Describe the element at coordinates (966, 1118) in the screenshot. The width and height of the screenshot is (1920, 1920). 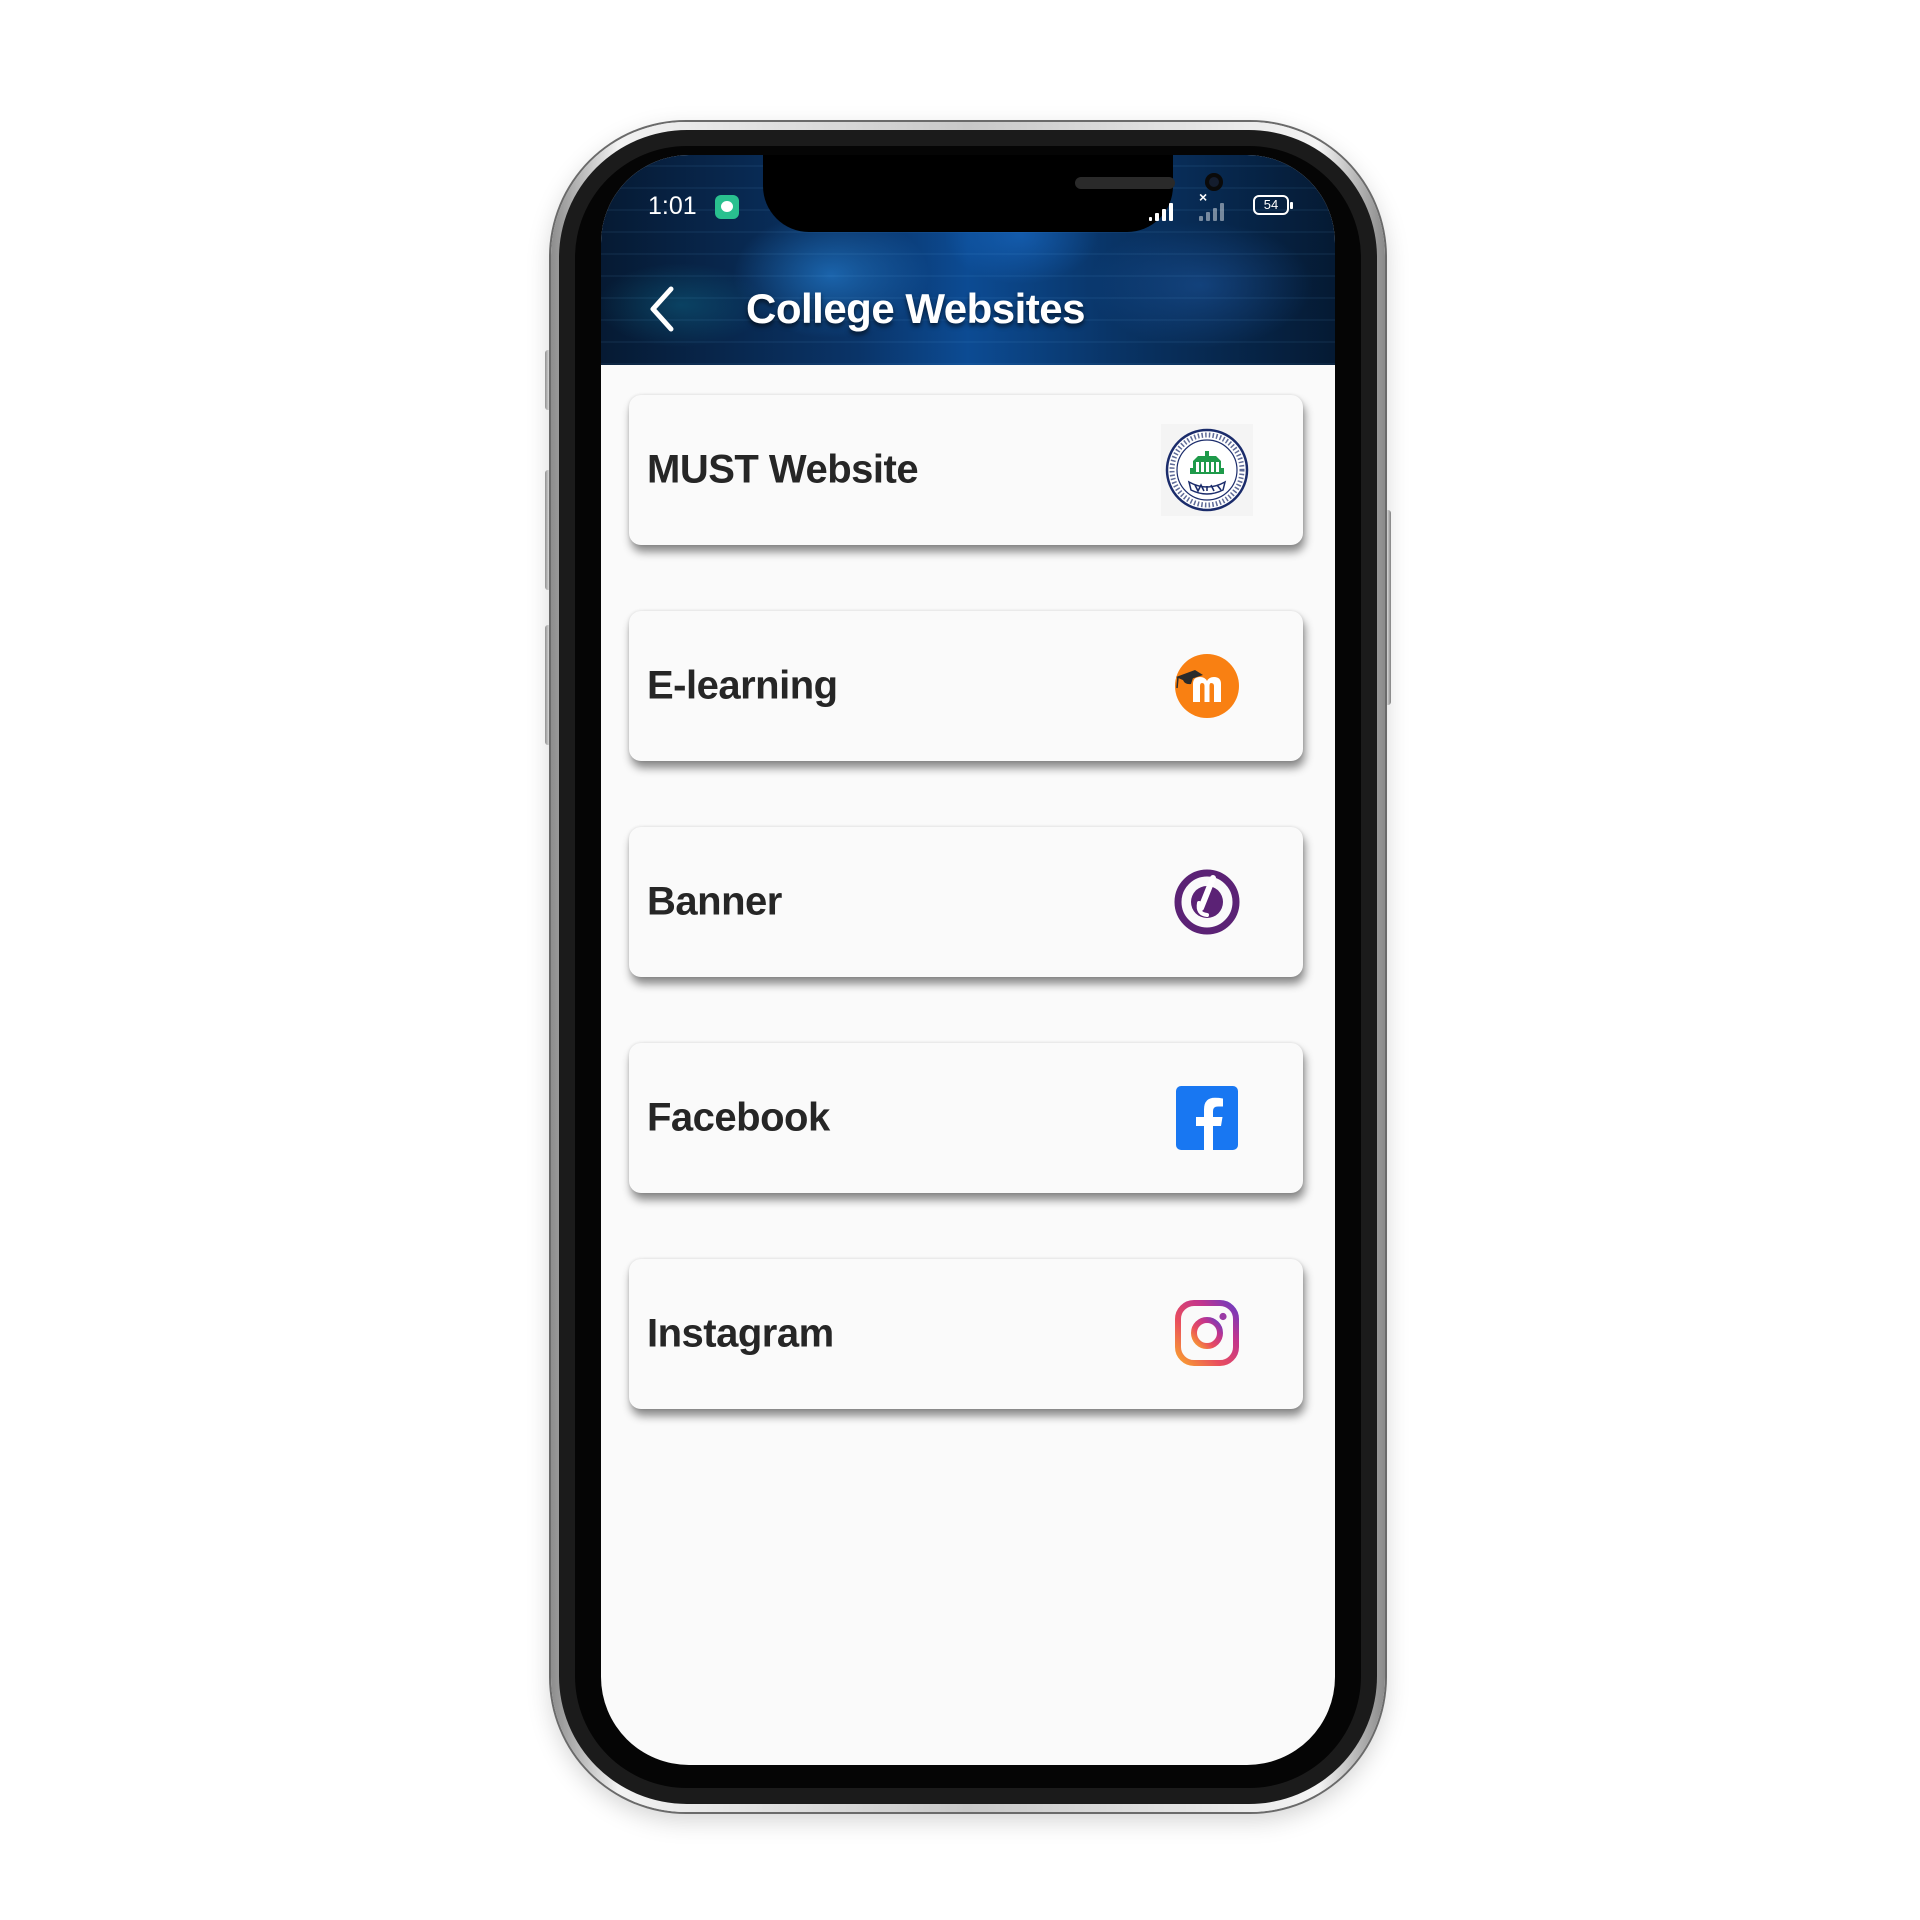
I see `facebook-card: Facebook` at that location.